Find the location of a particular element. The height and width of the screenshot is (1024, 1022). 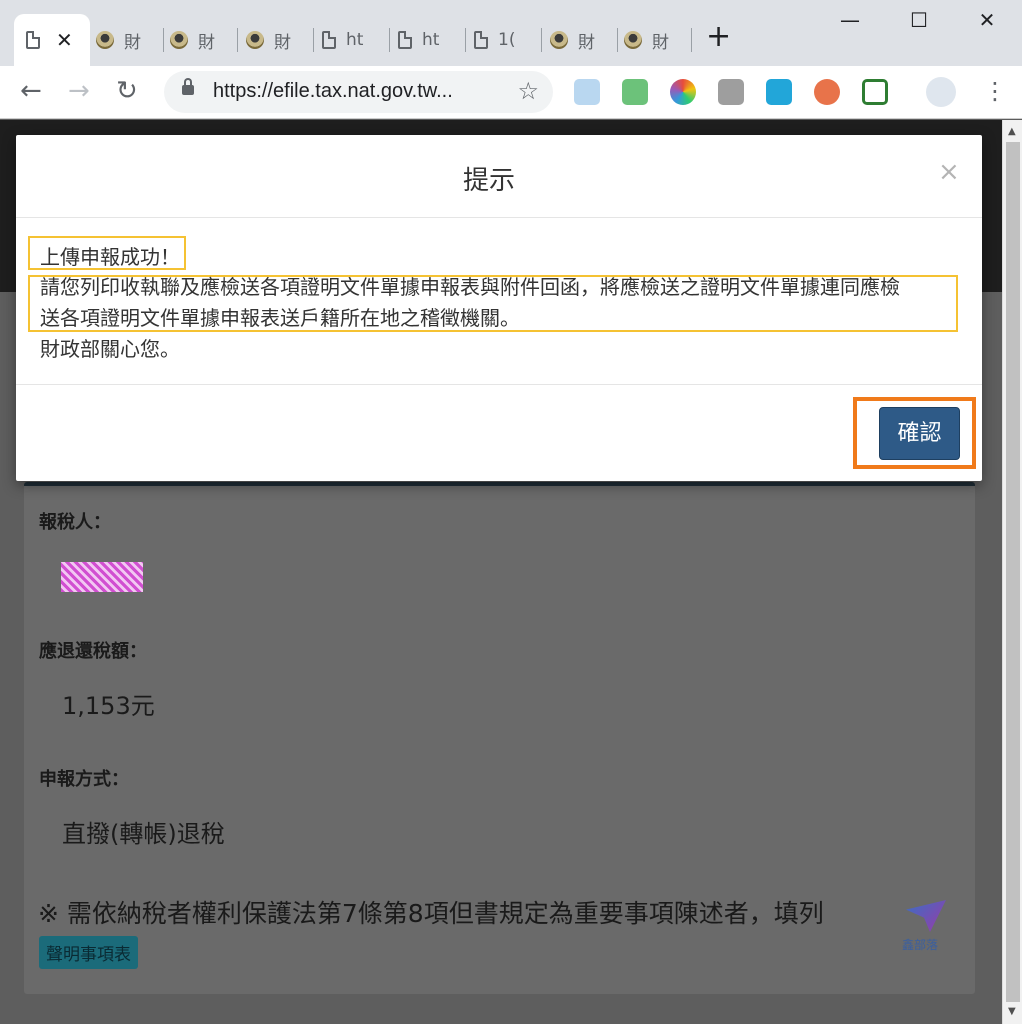

extension-4-icon is located at coordinates (731, 92).